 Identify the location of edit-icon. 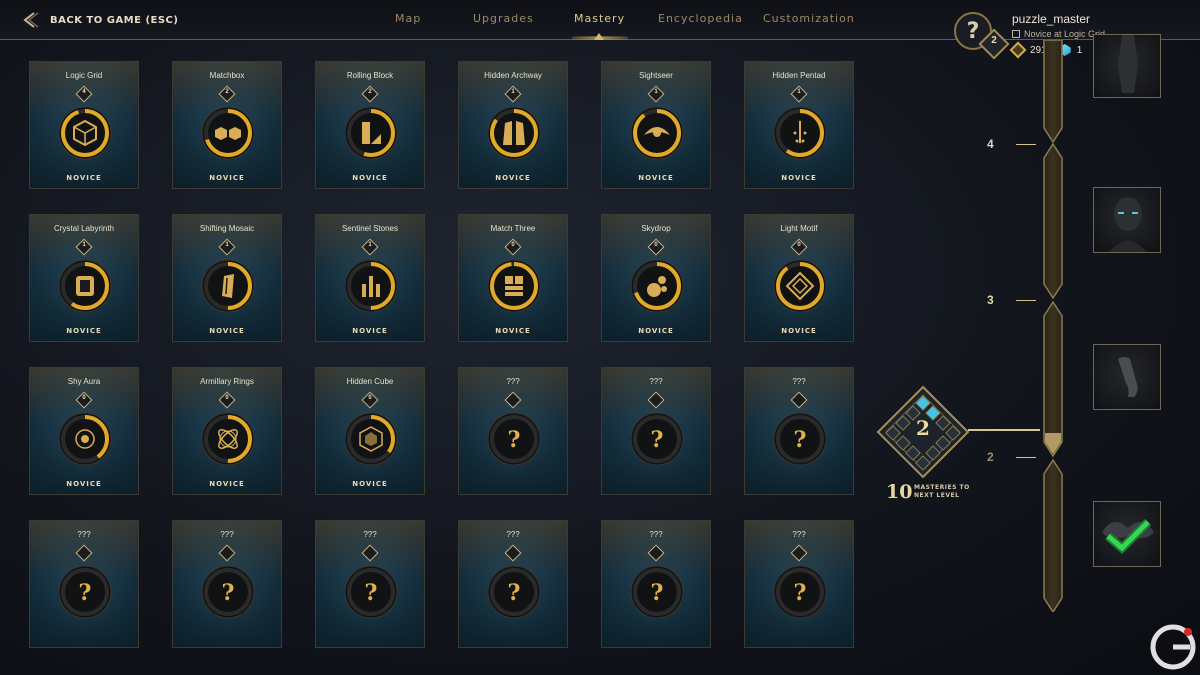
(1016, 34).